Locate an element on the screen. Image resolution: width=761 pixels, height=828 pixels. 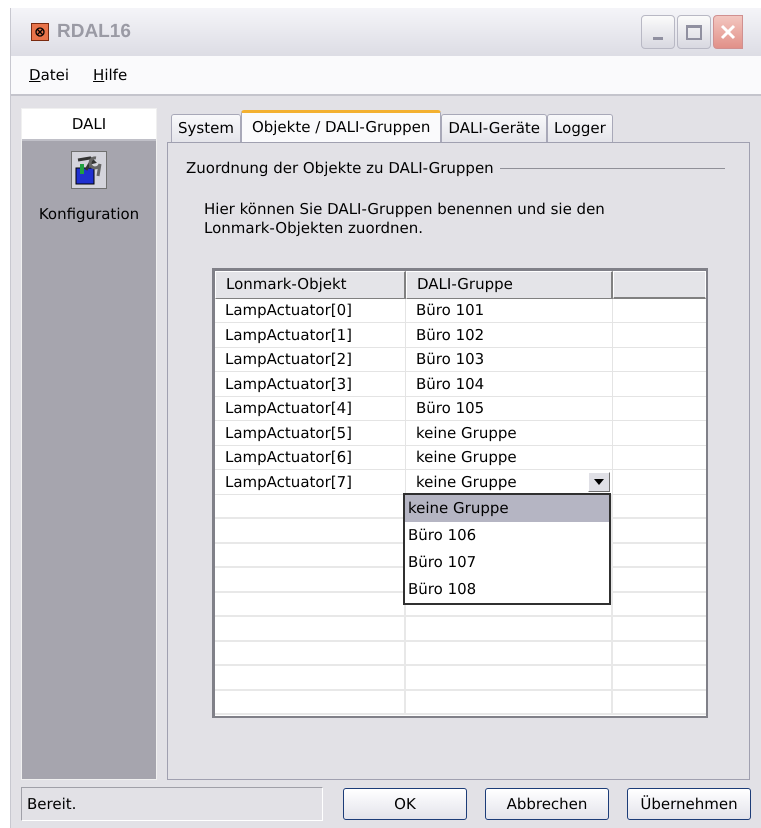
sidebar-header: DALI is located at coordinates (89, 125).